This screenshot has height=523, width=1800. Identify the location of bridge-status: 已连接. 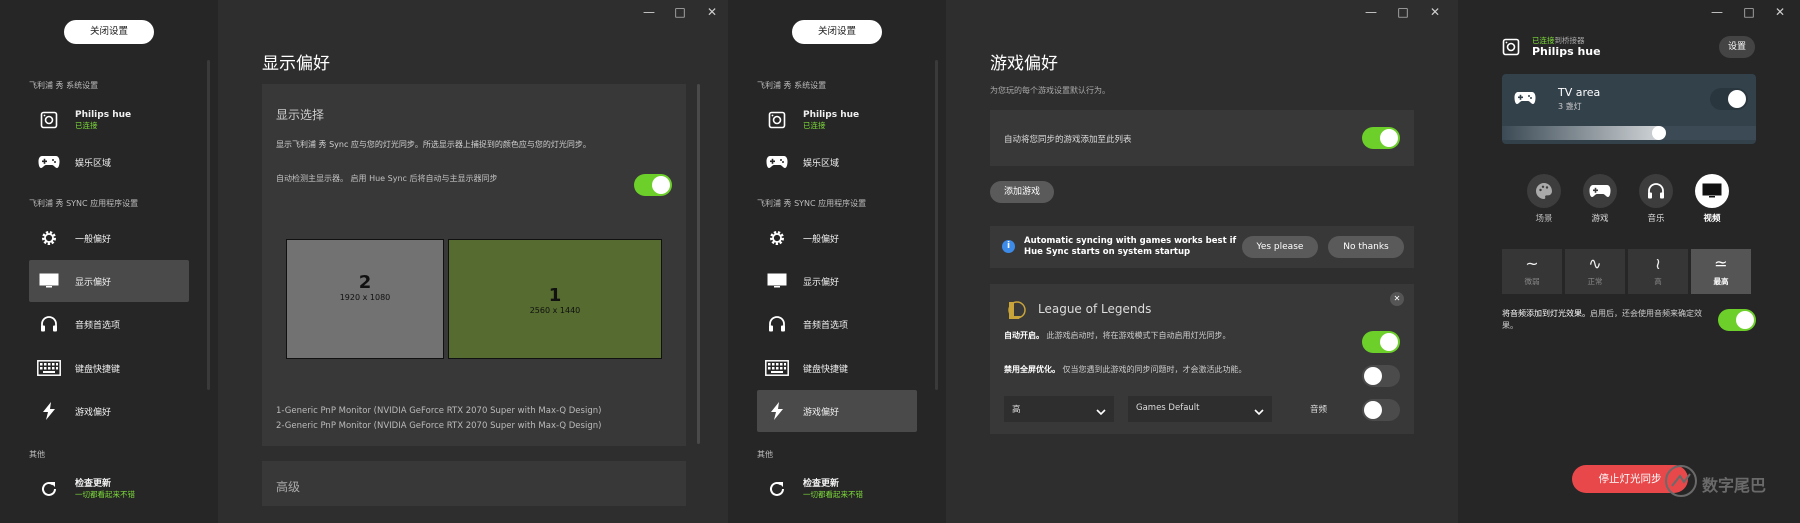
(86, 125).